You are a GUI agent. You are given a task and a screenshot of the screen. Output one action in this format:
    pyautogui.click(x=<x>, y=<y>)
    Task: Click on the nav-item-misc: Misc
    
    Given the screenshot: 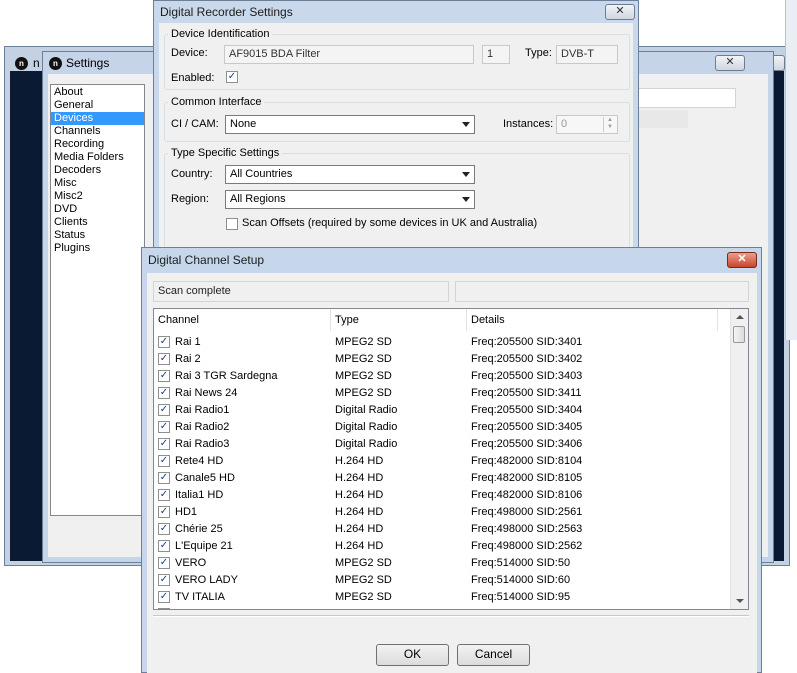 What is the action you would take?
    pyautogui.click(x=97, y=183)
    